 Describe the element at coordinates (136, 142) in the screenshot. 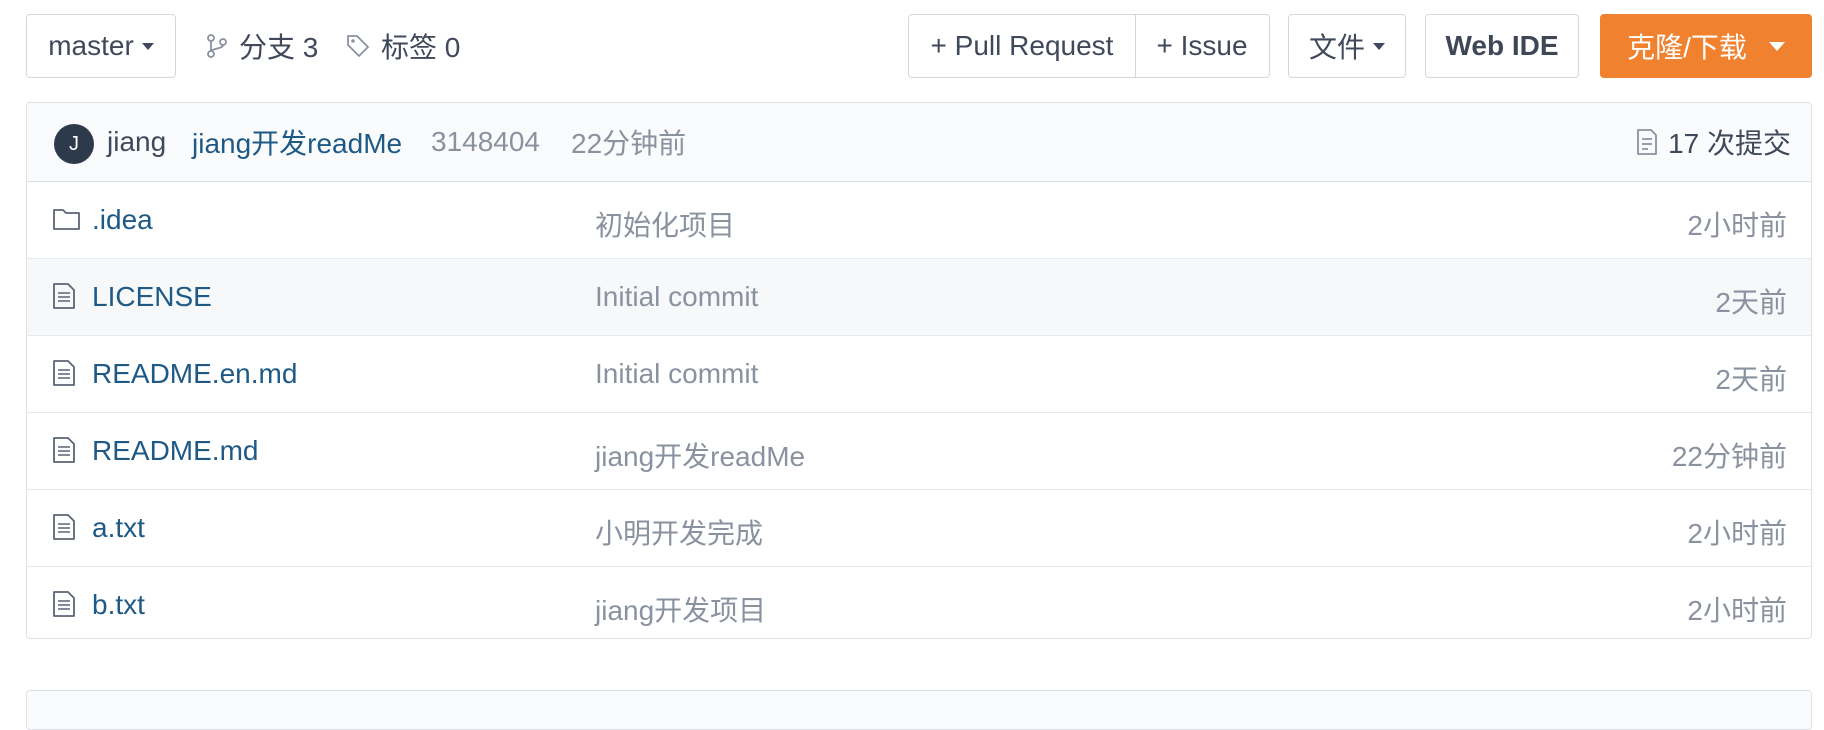

I see `commit-author: jiang` at that location.